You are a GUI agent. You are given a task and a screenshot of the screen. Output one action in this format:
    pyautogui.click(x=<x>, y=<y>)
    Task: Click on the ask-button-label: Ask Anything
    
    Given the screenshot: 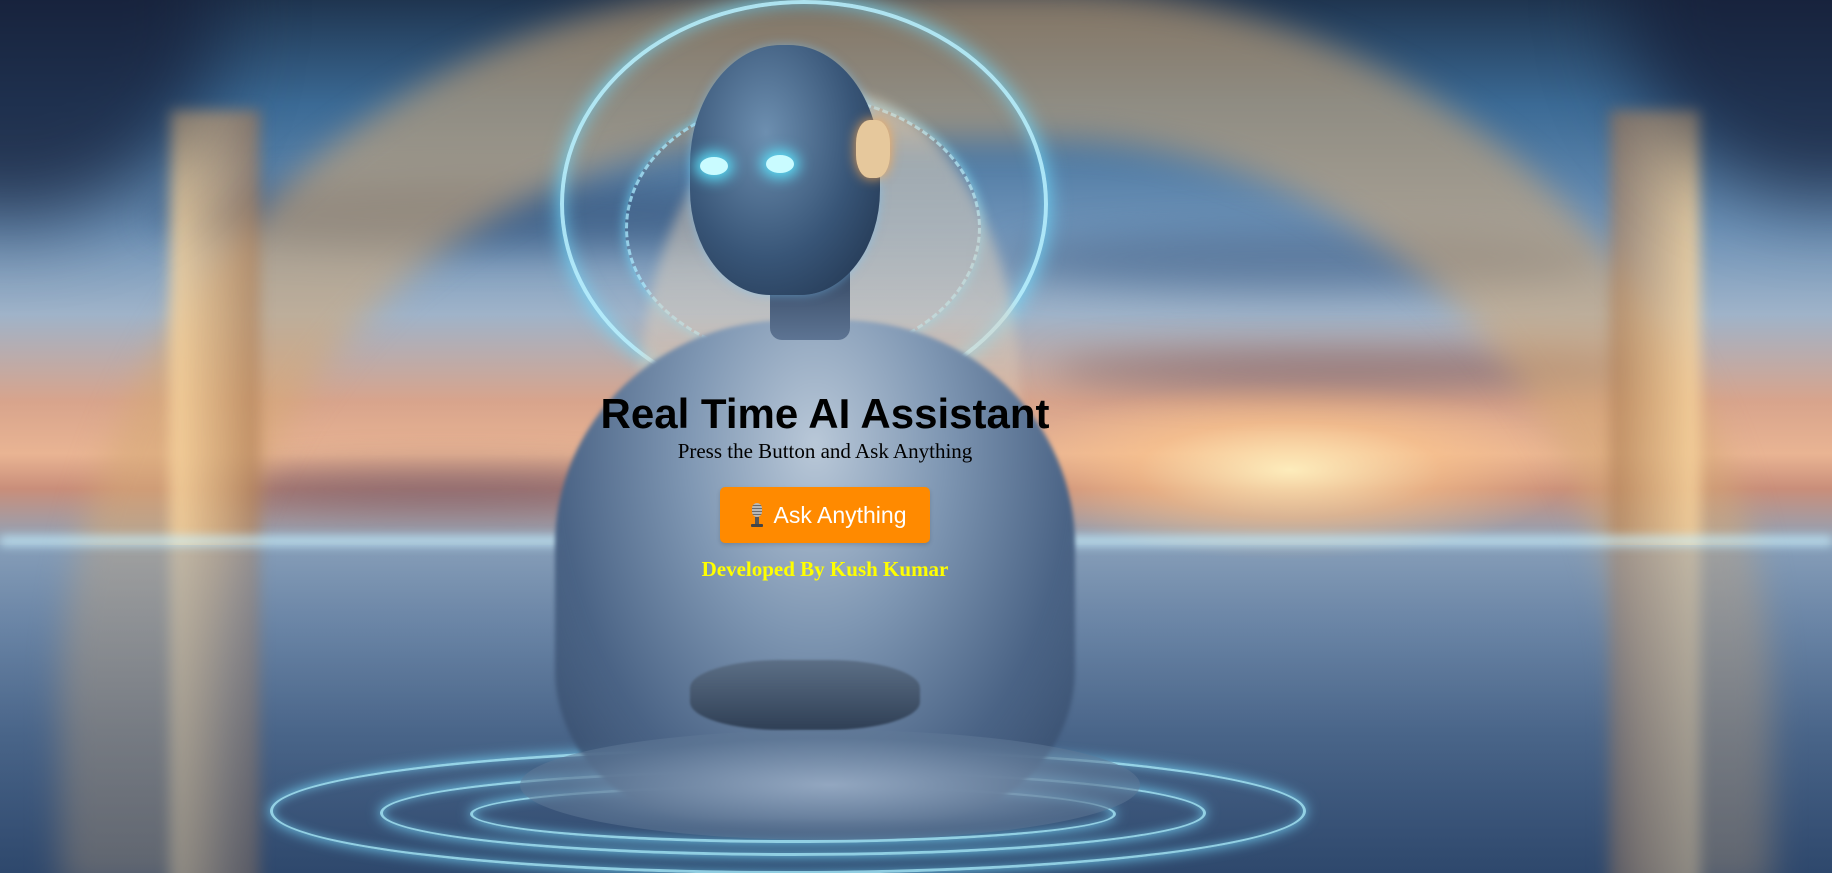 What is the action you would take?
    pyautogui.click(x=840, y=514)
    